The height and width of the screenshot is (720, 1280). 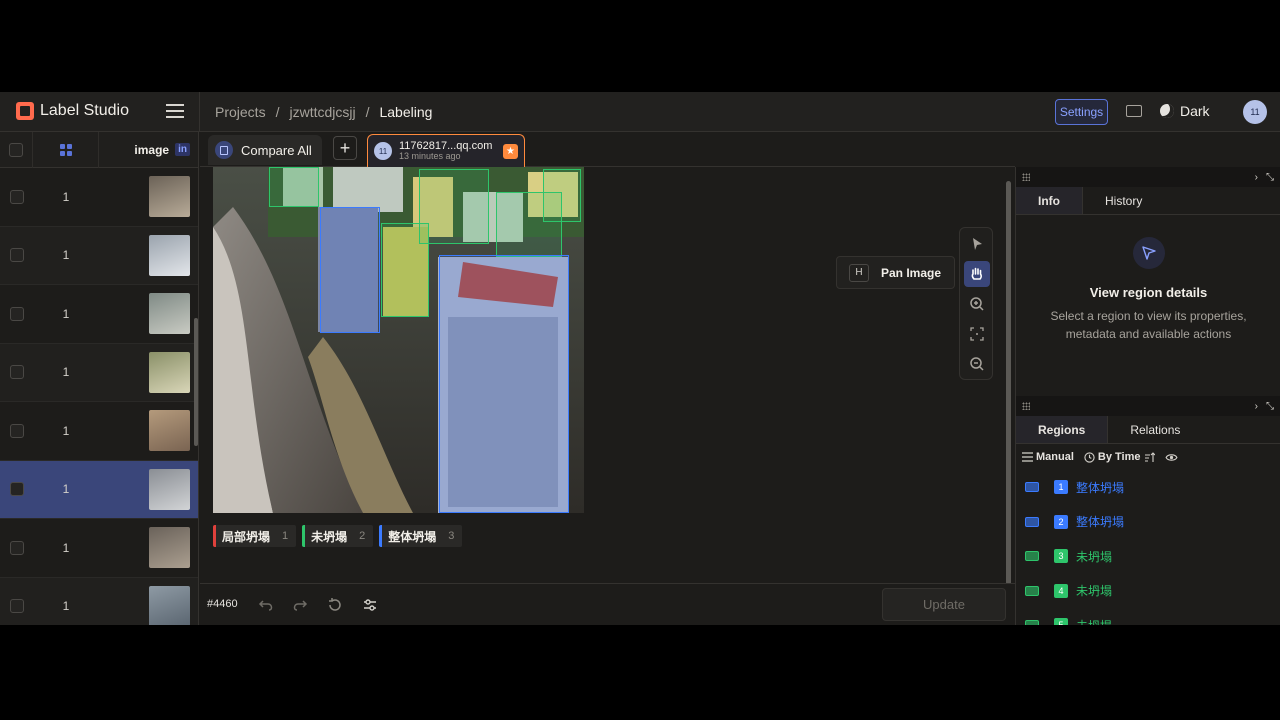 I want to click on hand-icon, so click(x=977, y=274).